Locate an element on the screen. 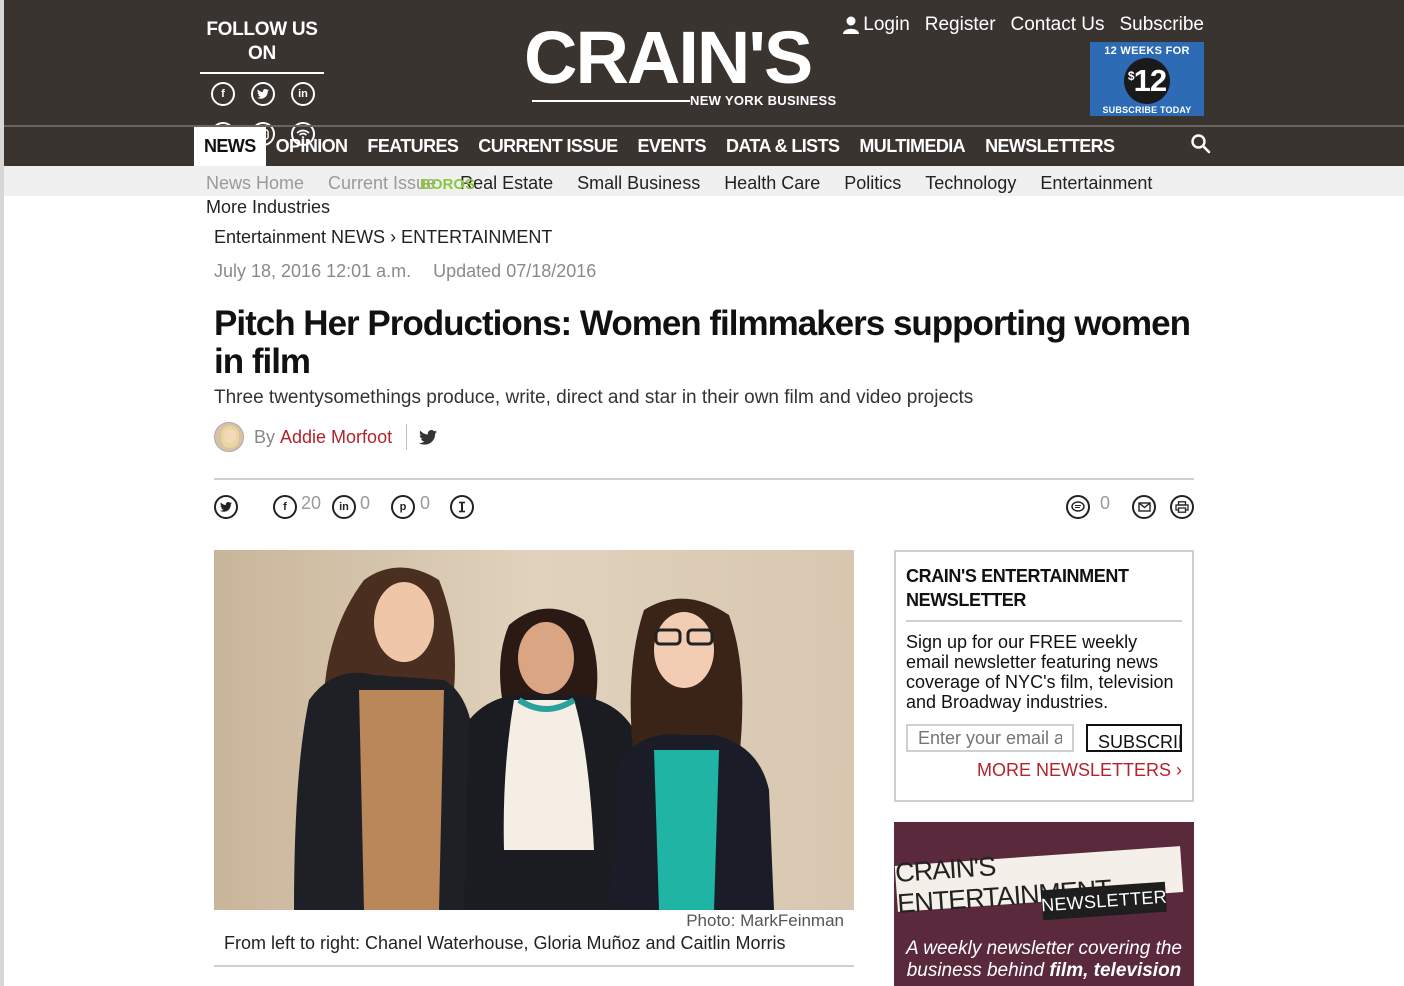 The image size is (1404, 986). pinterest-share-count: 0 is located at coordinates (425, 503).